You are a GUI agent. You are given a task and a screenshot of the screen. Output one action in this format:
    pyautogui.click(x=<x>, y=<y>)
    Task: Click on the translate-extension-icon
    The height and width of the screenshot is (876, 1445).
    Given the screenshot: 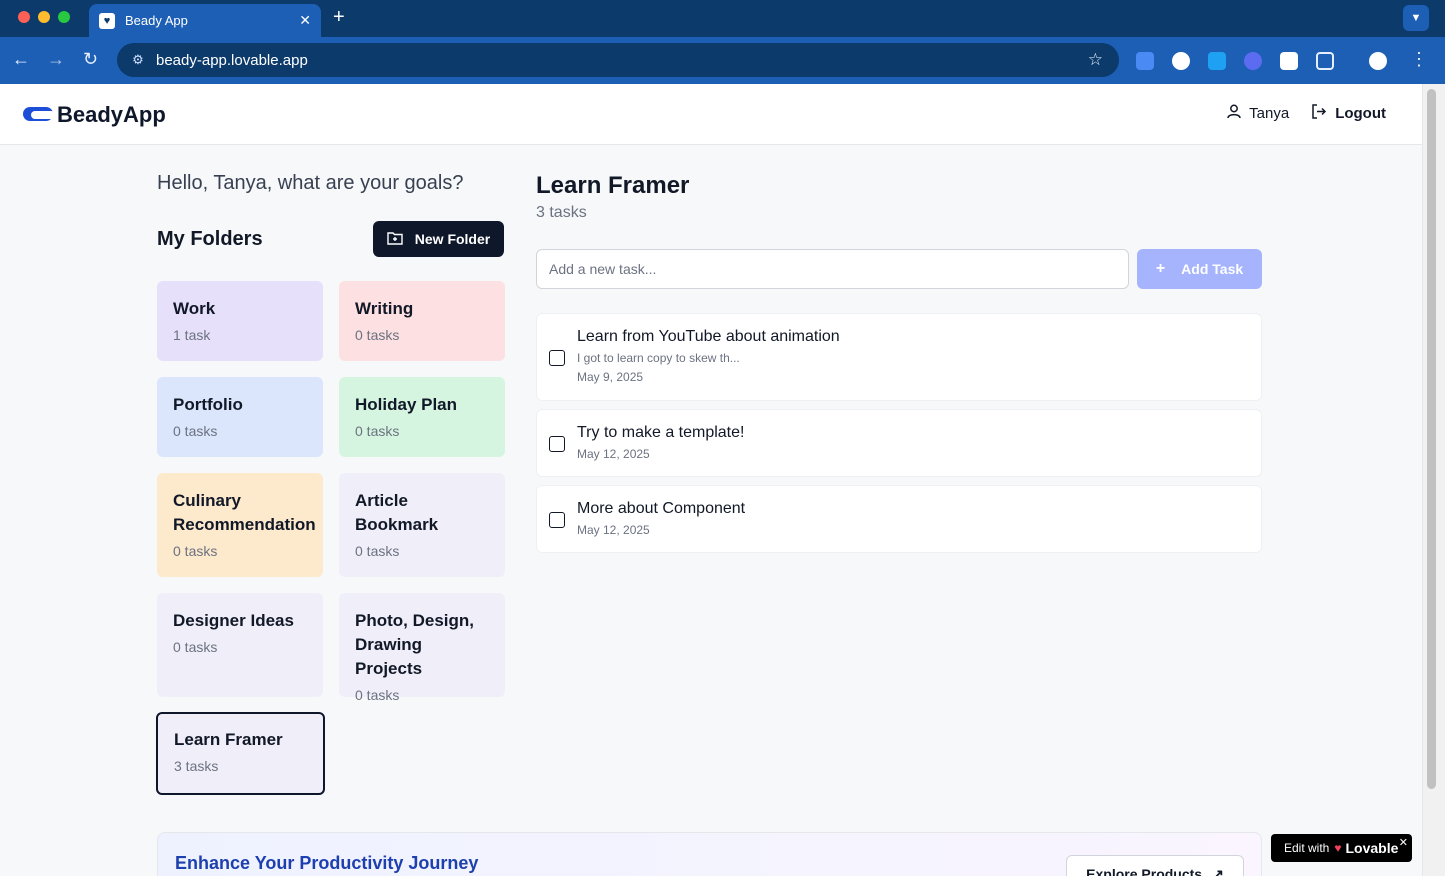 What is the action you would take?
    pyautogui.click(x=1145, y=61)
    